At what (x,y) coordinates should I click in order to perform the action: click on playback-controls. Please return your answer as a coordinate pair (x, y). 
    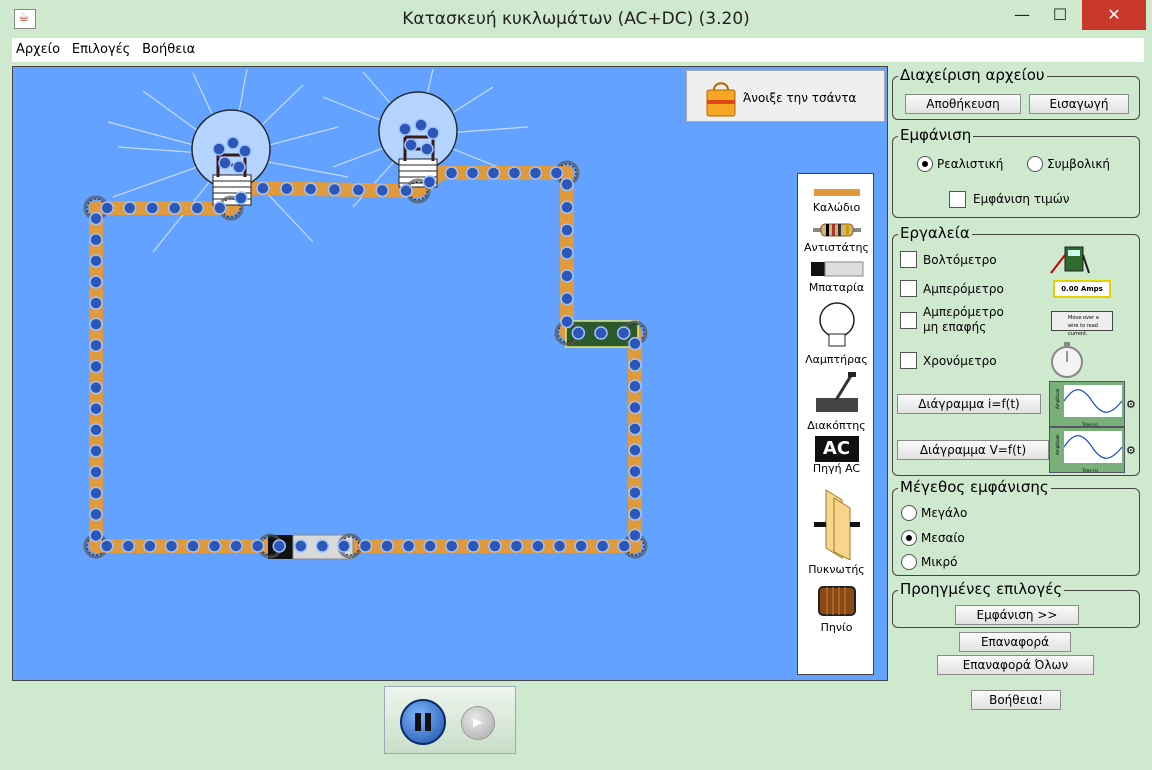
    Looking at the image, I should click on (450, 720).